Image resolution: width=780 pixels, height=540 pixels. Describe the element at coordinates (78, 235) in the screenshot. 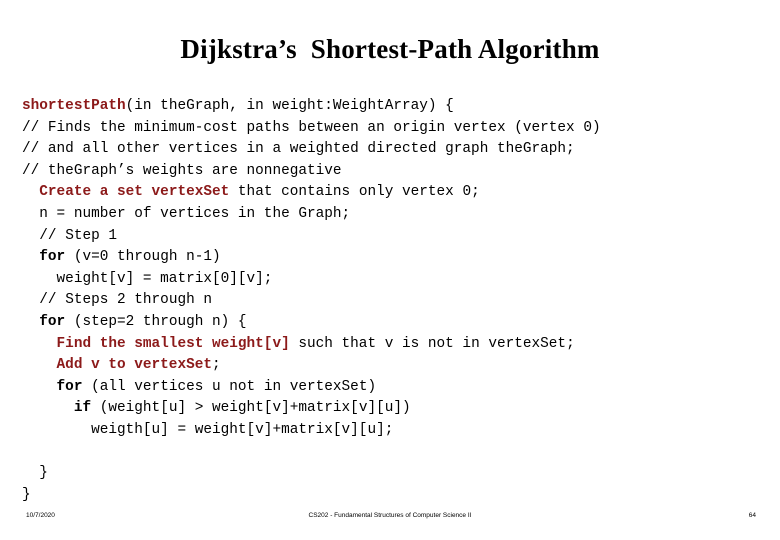

I see `code-text: // Step 1` at that location.